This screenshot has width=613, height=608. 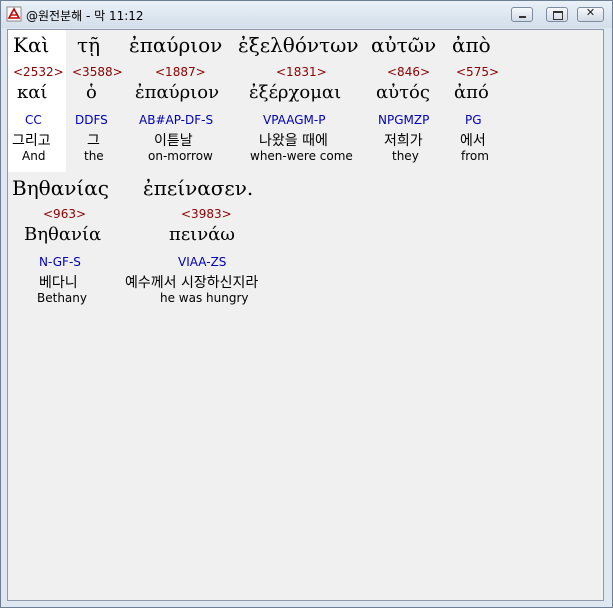 What do you see at coordinates (473, 120) in the screenshot?
I see `parsing-code: PG` at bounding box center [473, 120].